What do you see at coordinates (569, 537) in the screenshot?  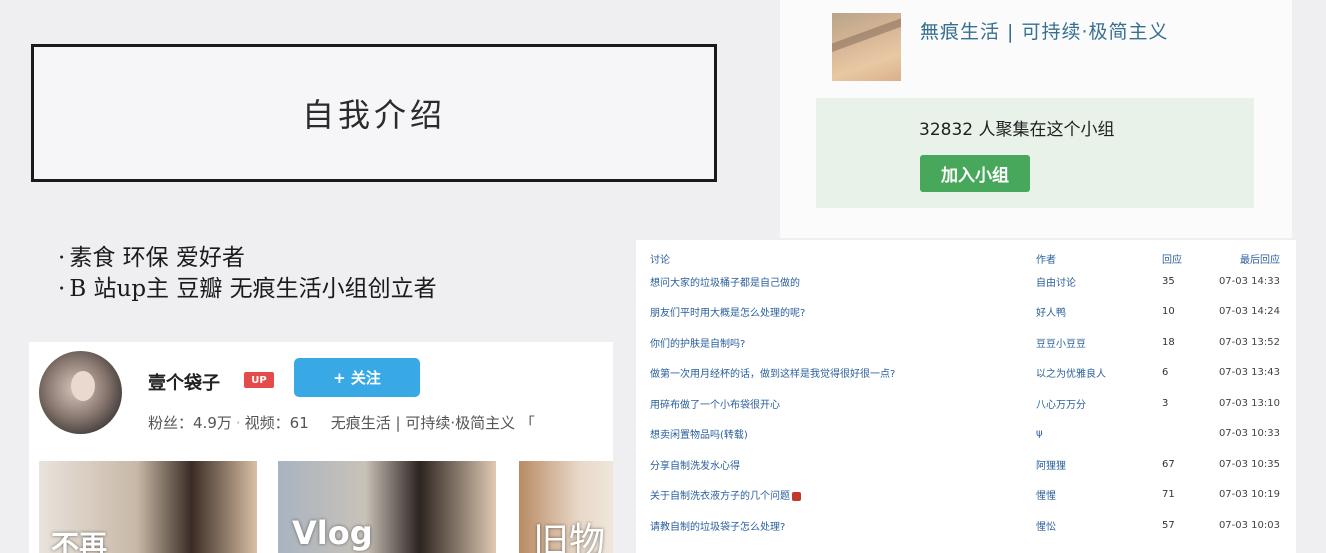 I see `thumbnail-caption: 旧物` at bounding box center [569, 537].